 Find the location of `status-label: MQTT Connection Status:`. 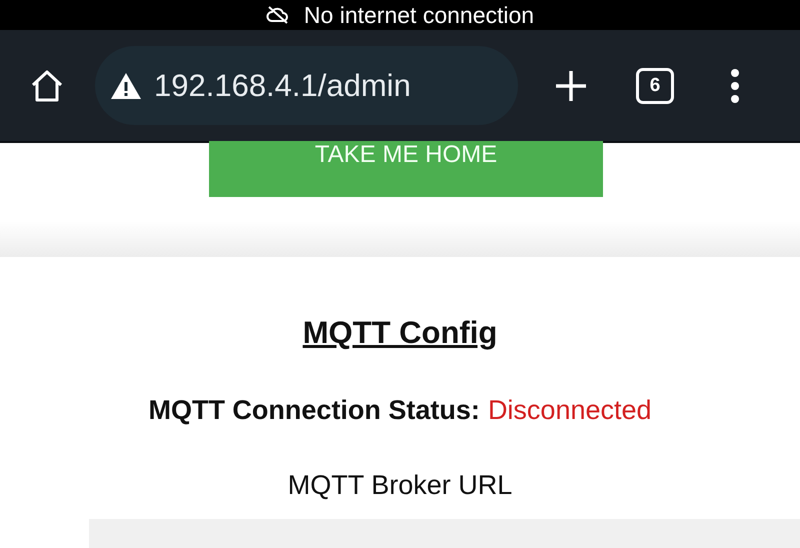

status-label: MQTT Connection Status: is located at coordinates (314, 410).